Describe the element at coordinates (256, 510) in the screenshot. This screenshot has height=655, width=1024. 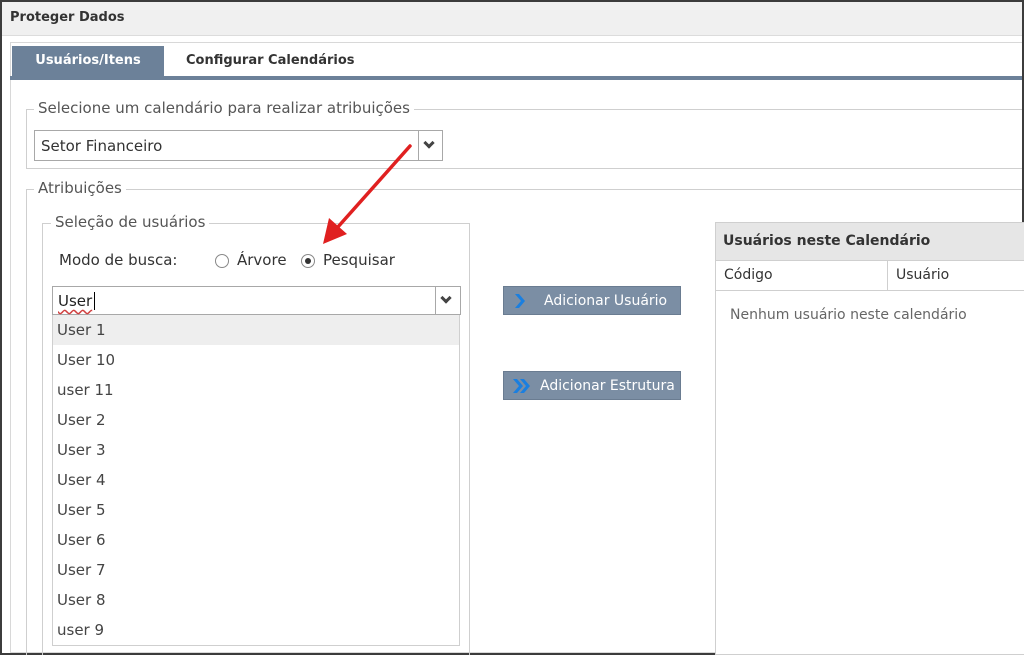
I see `list-item: User 5` at that location.